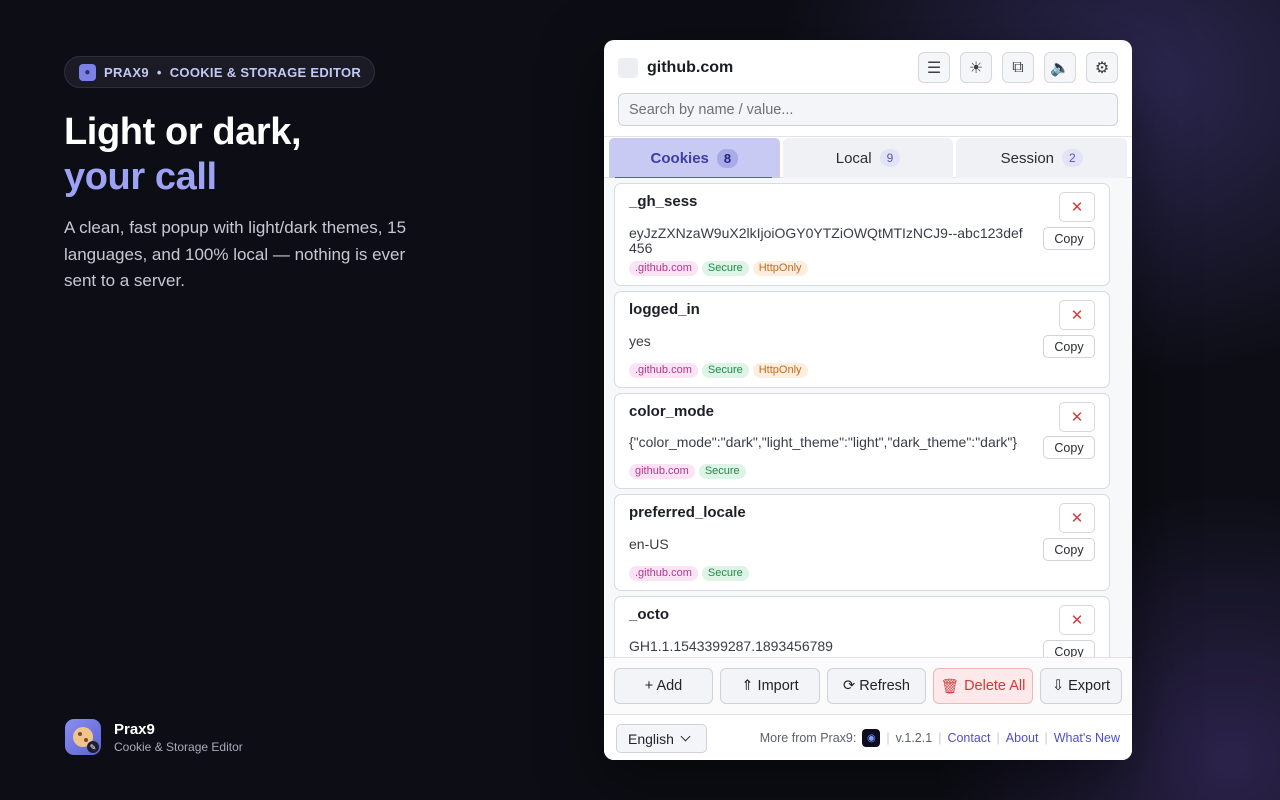  I want to click on language-select: English, so click(661, 738).